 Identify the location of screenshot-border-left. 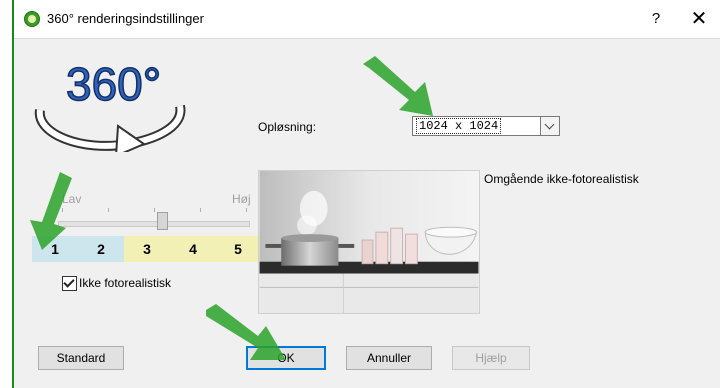
(7, 194).